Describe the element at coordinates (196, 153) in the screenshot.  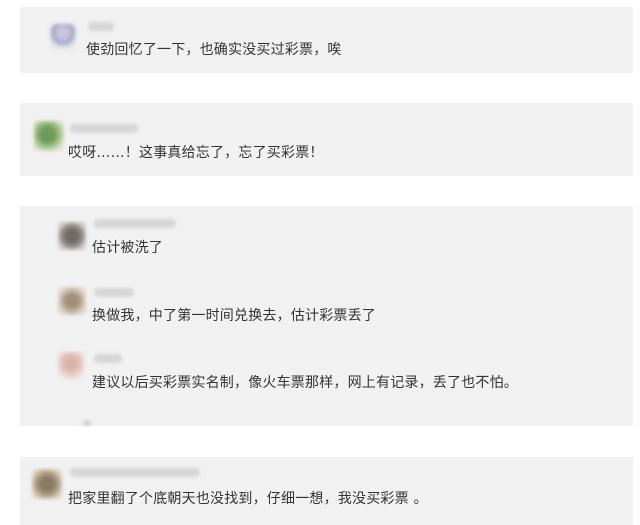
I see `comment-text: 哎呀……！这事真给忘了，忘了买彩票！` at that location.